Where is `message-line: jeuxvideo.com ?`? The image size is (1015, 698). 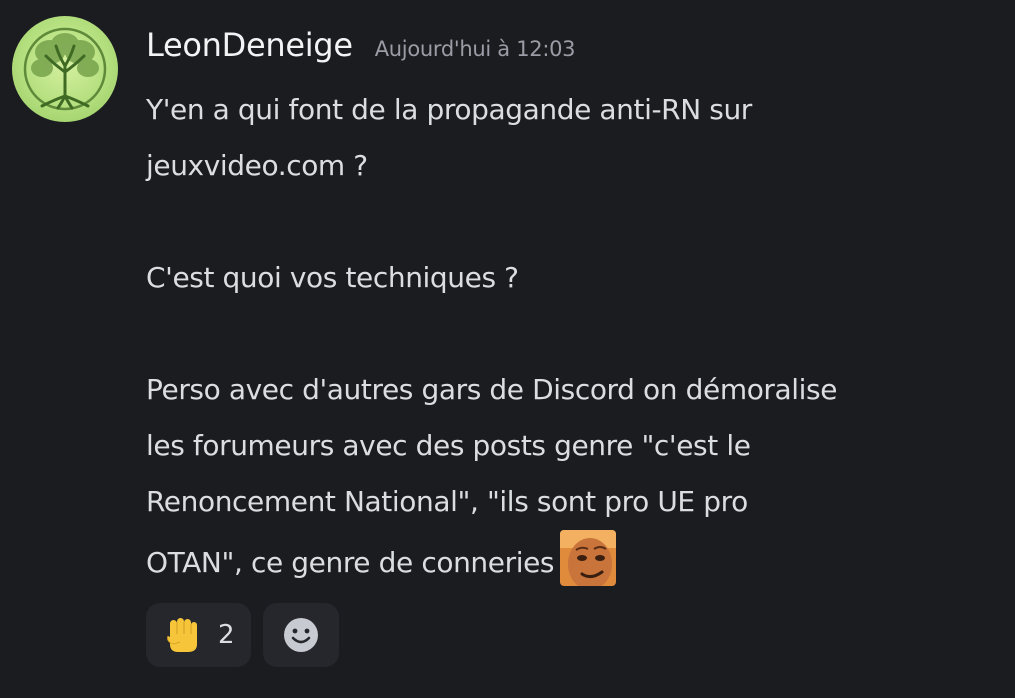
message-line: jeuxvideo.com ? is located at coordinates (576, 166).